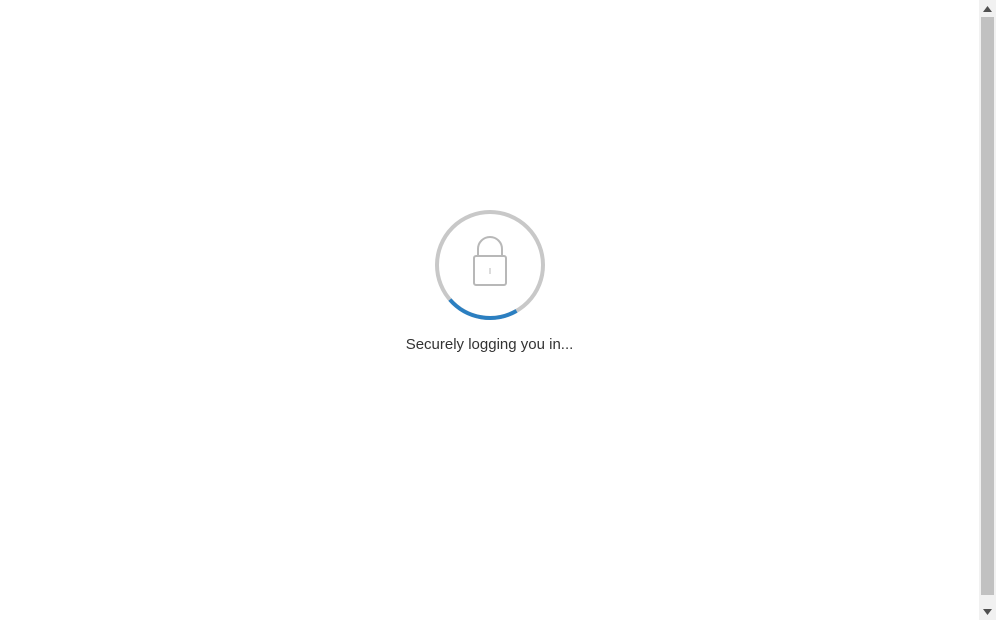  I want to click on scrollbar-thumb, so click(987, 306).